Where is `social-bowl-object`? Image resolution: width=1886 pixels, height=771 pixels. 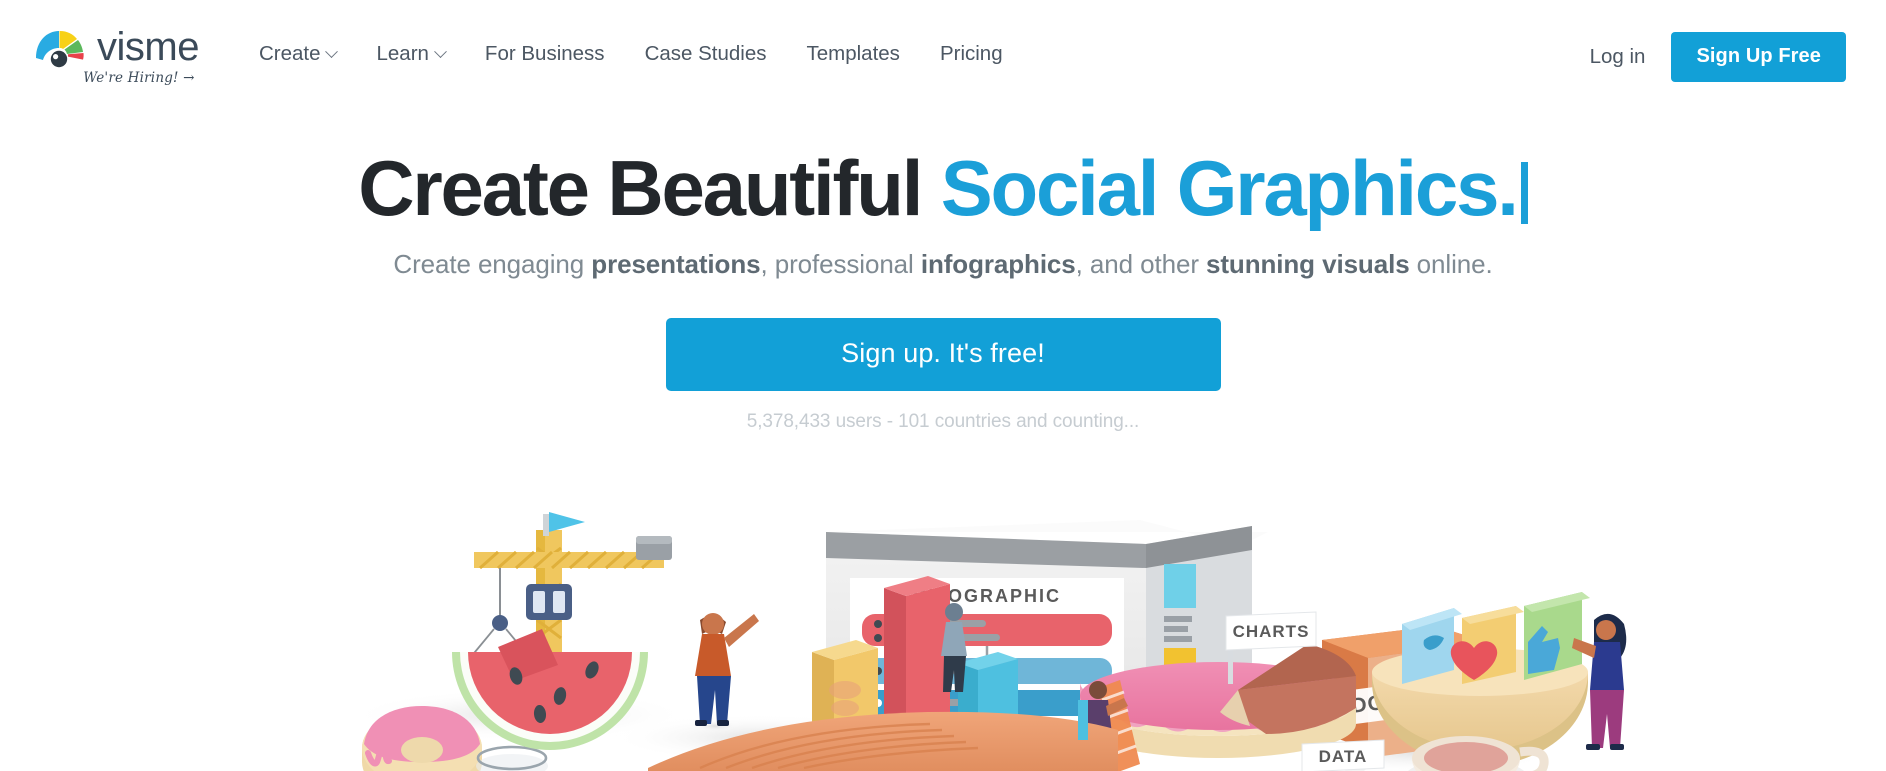 social-bowl-object is located at coordinates (1481, 679).